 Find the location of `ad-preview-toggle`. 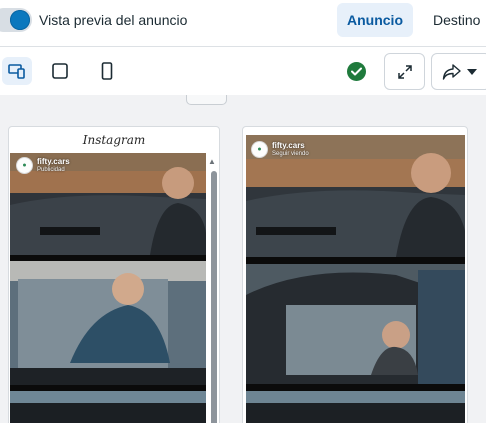

ad-preview-toggle is located at coordinates (16, 20).